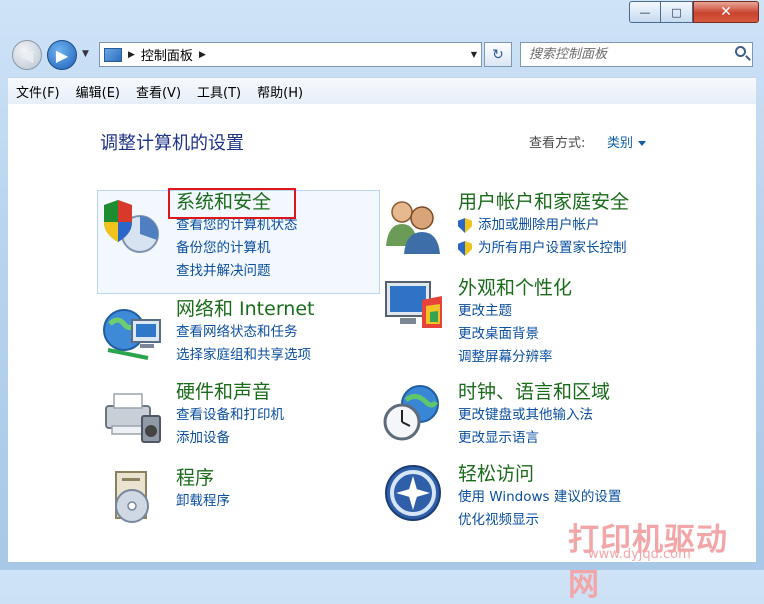  I want to click on clock-language-region-icon, so click(411, 413).